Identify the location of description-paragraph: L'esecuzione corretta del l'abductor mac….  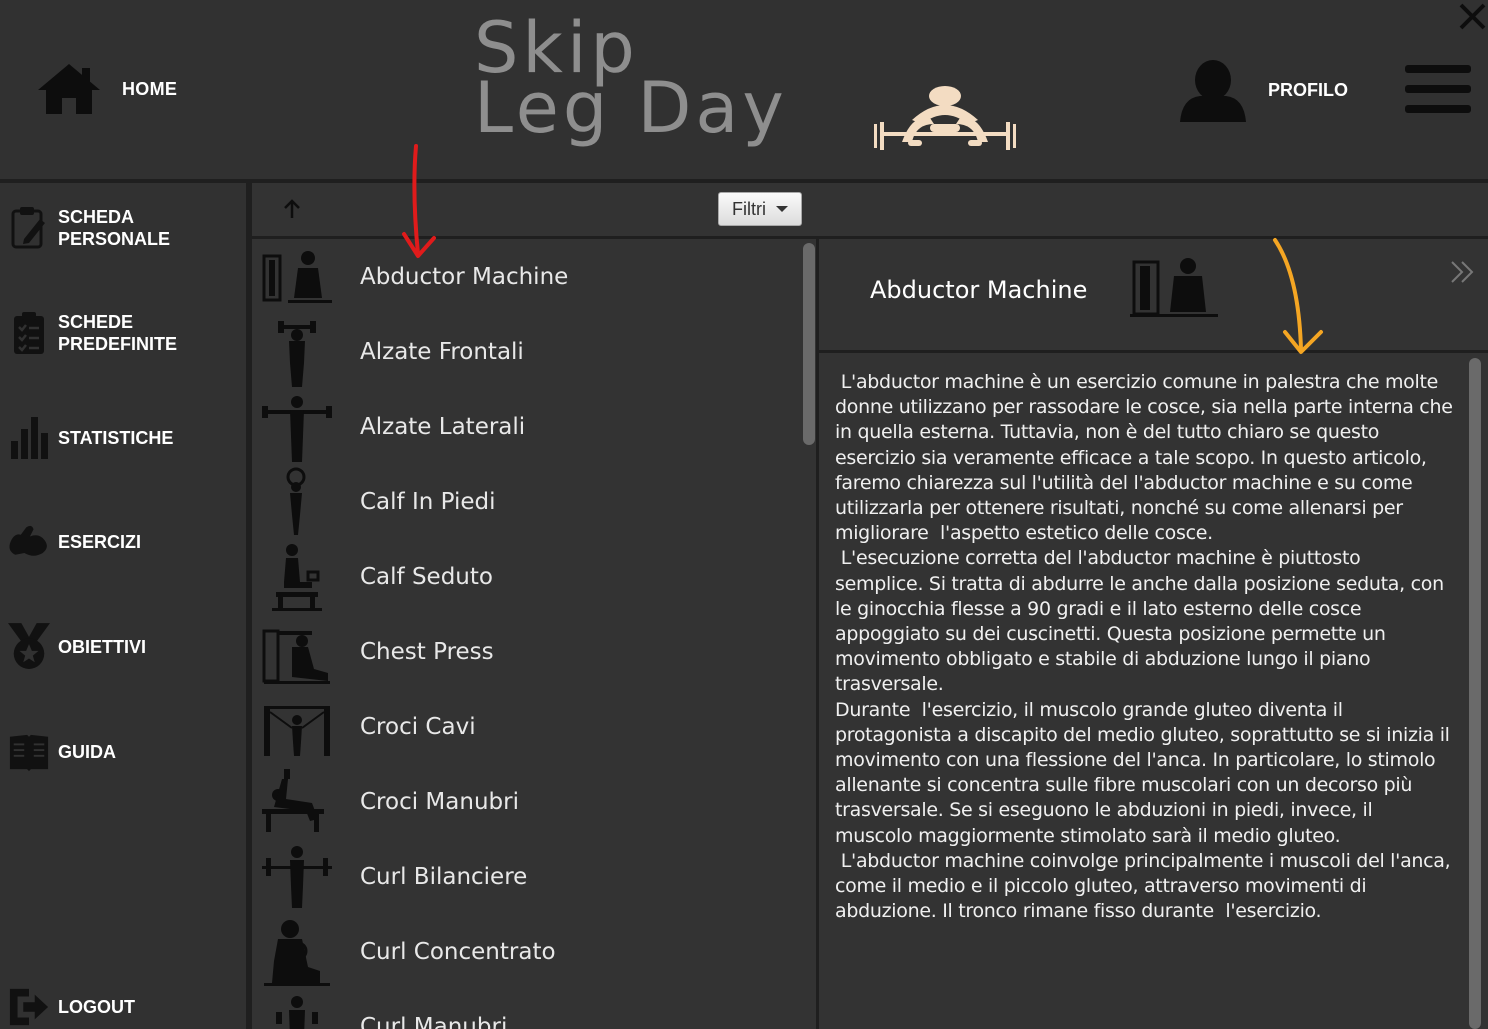
(1142, 621).